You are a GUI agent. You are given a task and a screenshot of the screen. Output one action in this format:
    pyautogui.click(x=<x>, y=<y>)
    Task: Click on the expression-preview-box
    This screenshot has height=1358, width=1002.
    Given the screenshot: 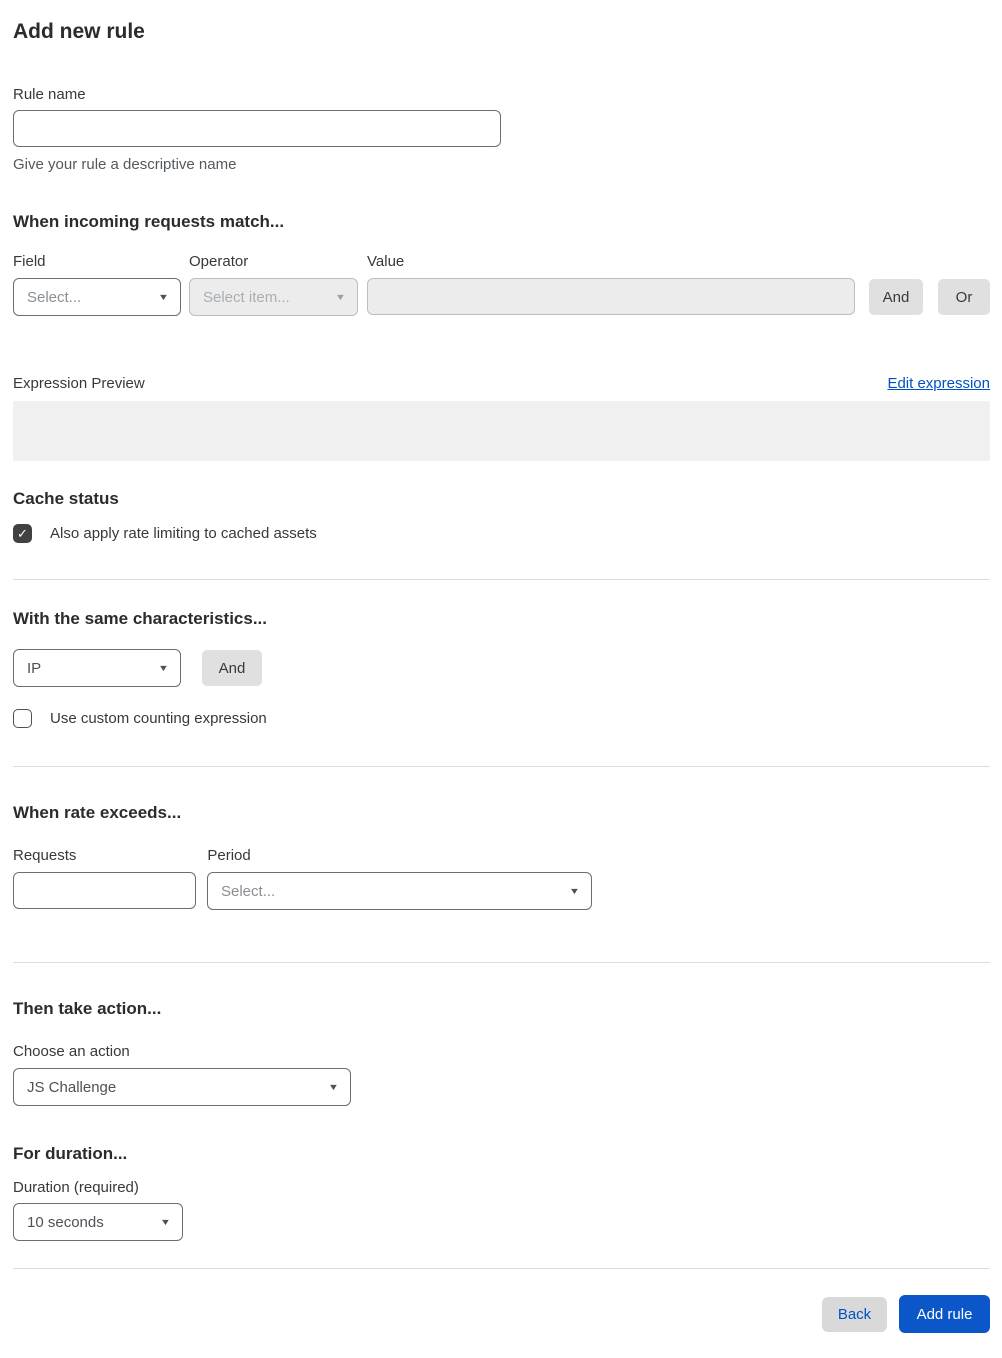 What is the action you would take?
    pyautogui.click(x=501, y=431)
    